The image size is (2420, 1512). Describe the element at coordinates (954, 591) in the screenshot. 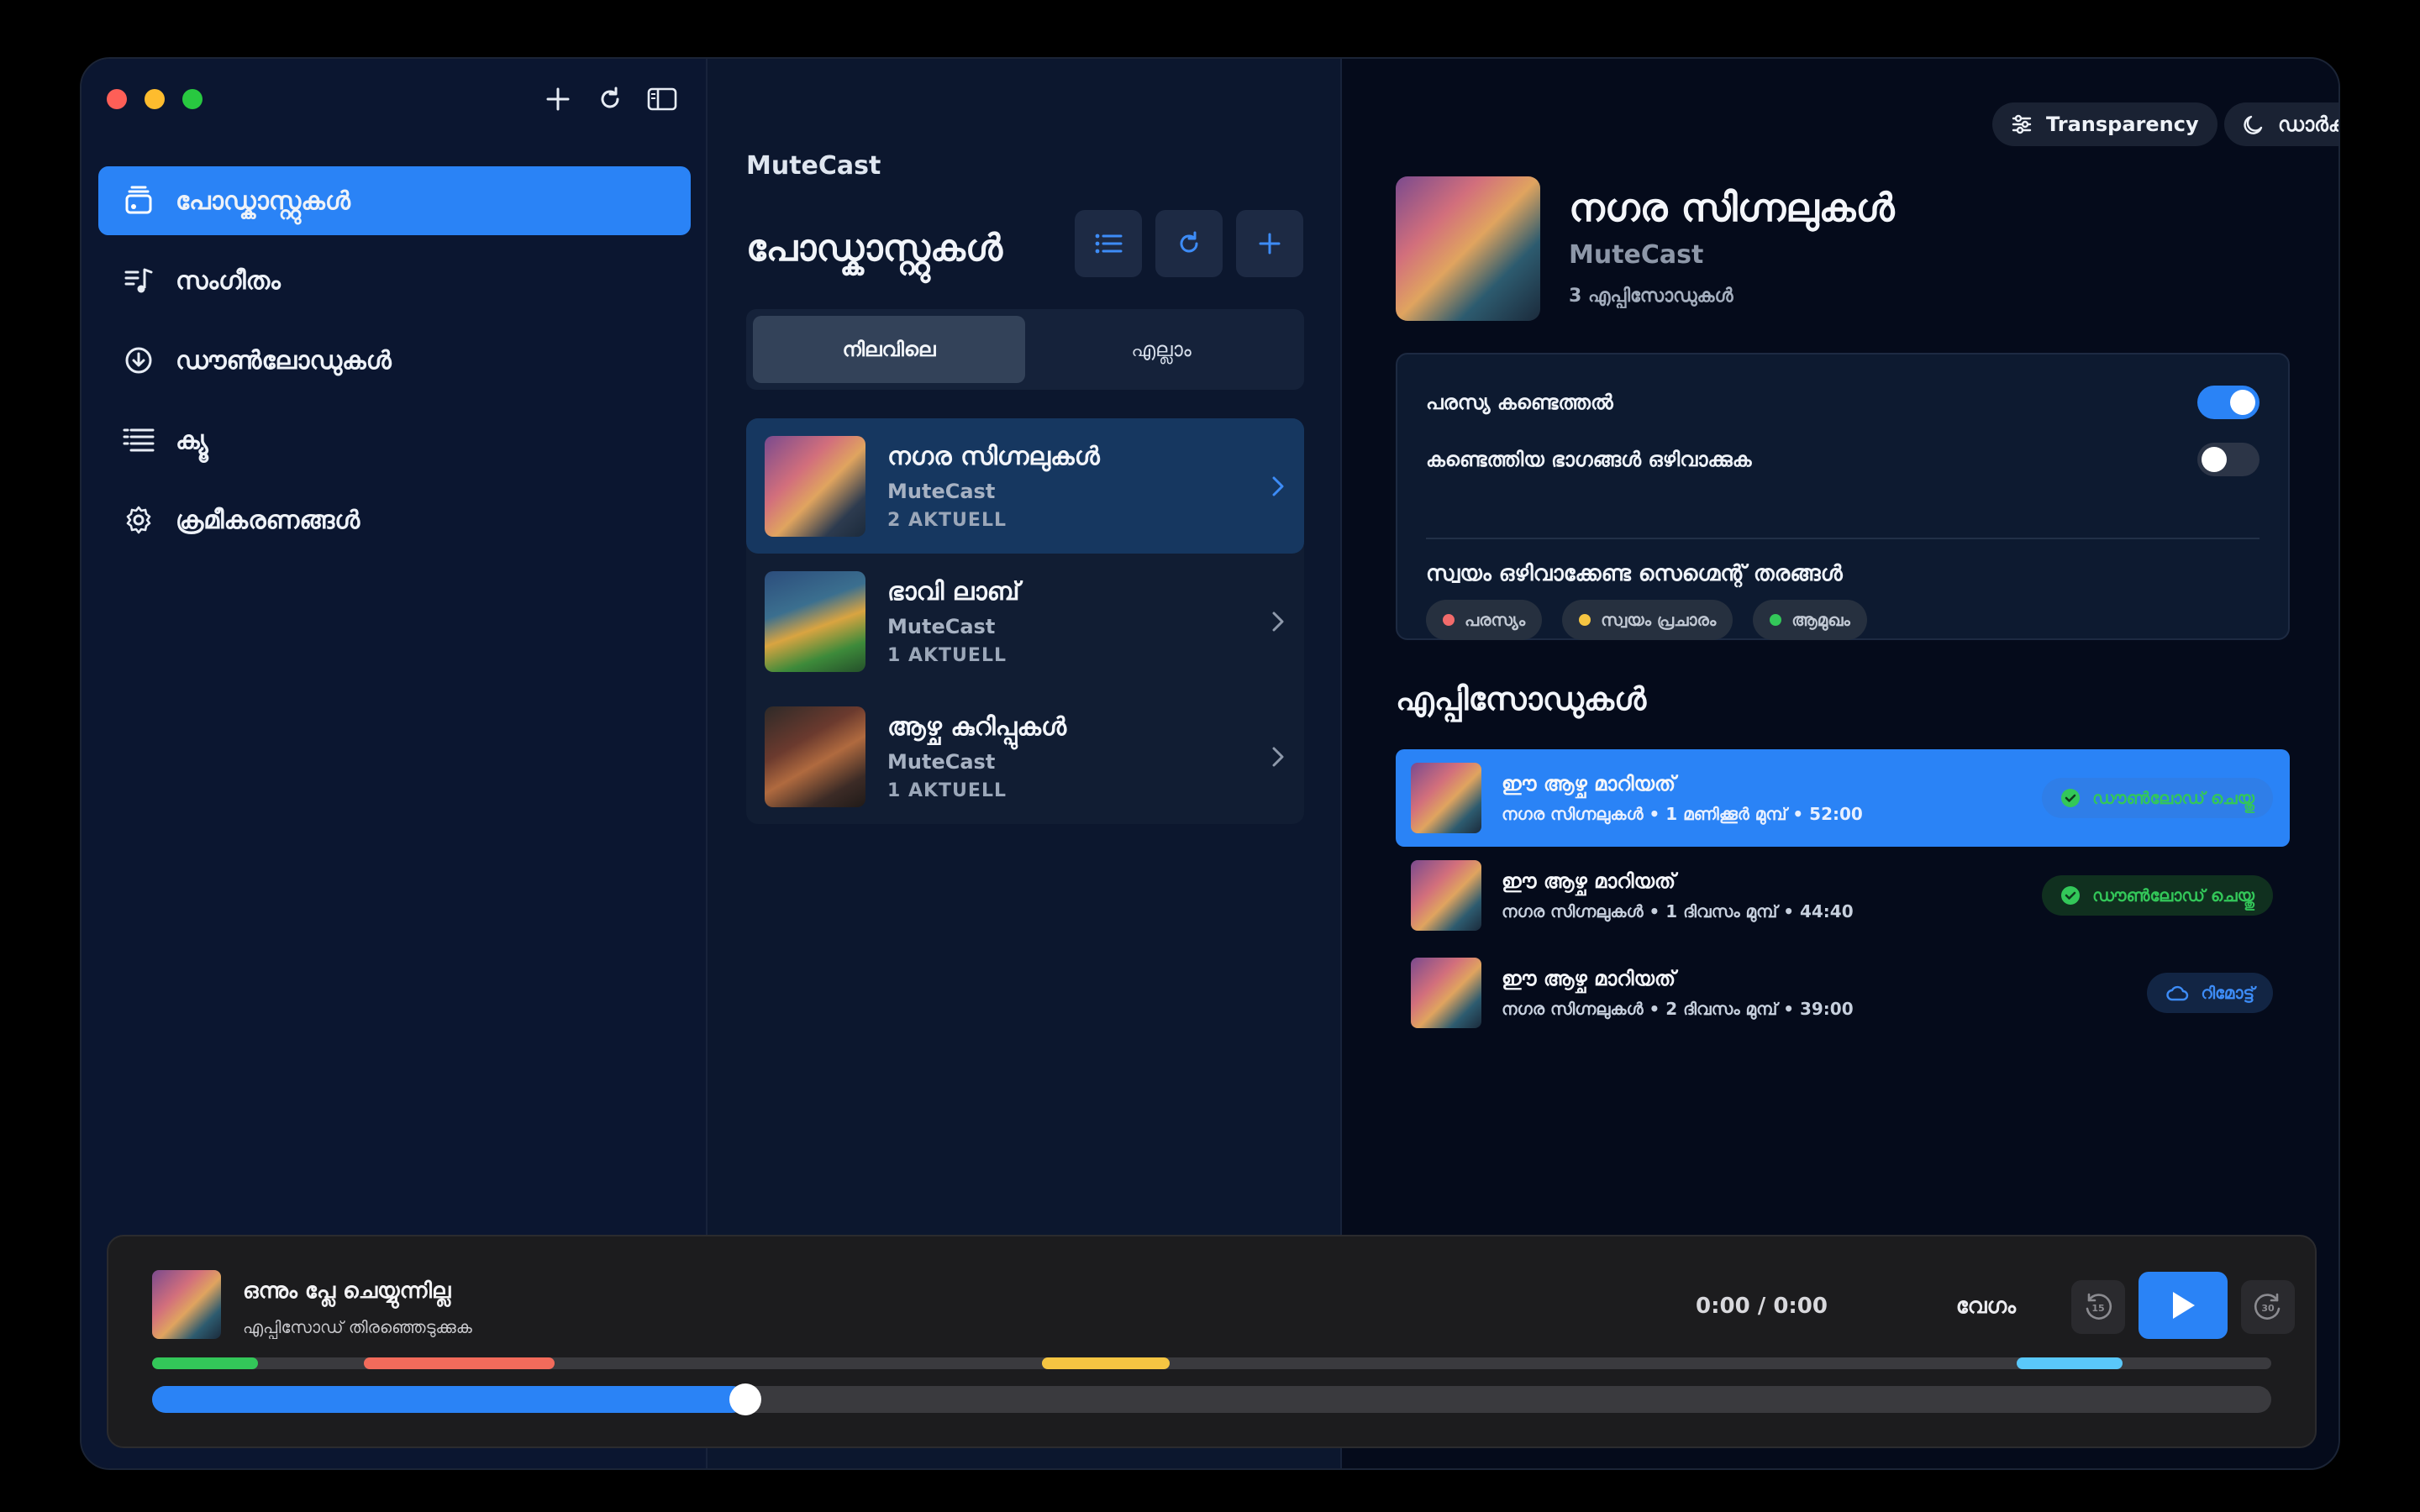

I see `podcast-title: ഭാവി ലാബ്` at that location.